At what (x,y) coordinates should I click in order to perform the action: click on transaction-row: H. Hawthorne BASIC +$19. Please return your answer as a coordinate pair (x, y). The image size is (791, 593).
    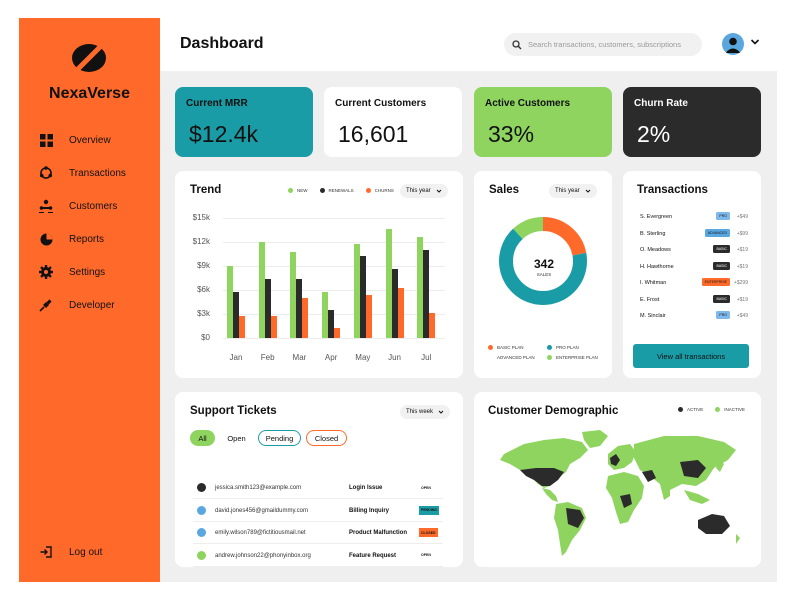
    Looking at the image, I should click on (694, 267).